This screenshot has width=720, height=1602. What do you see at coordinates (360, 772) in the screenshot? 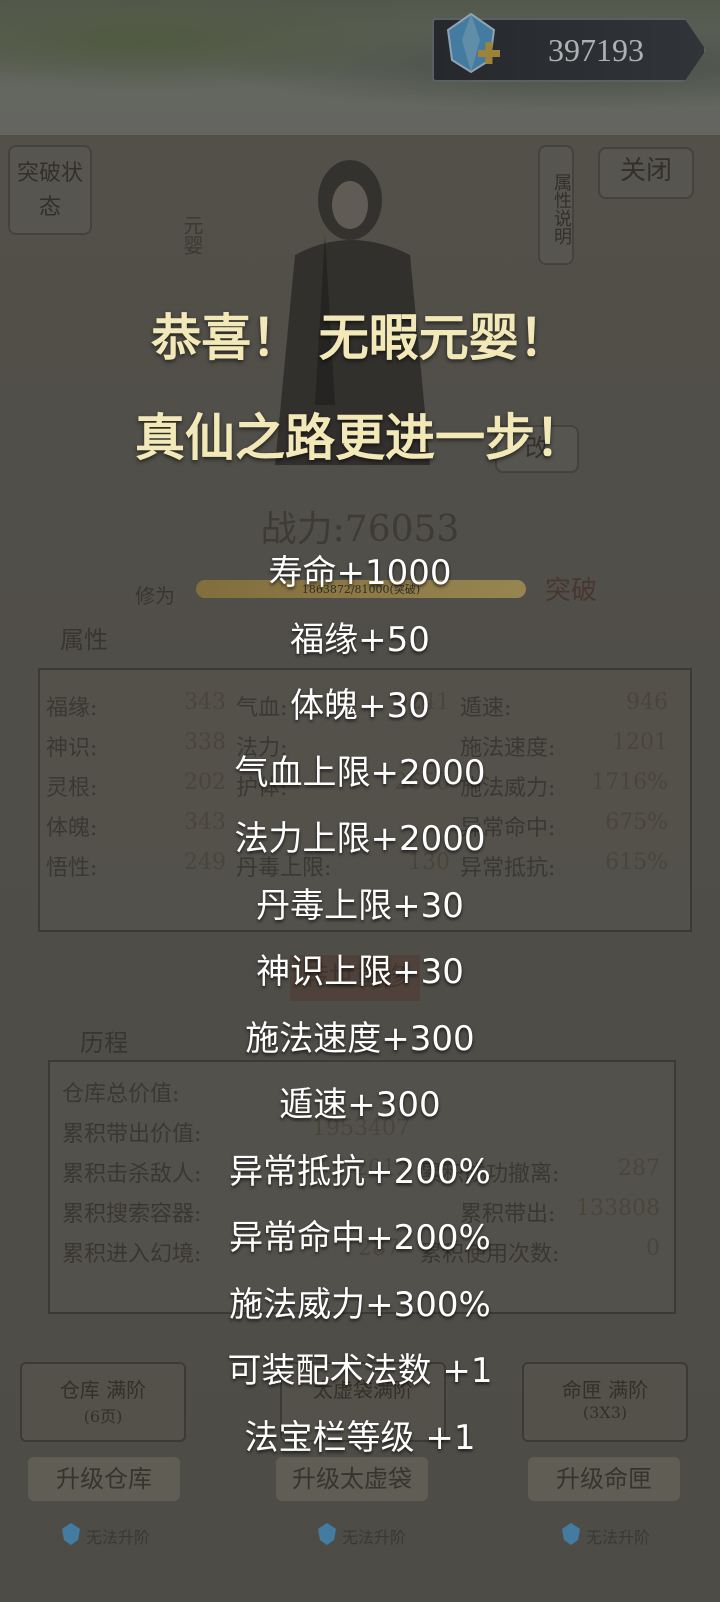
I see `bonus-item: 气血上限+2000` at bounding box center [360, 772].